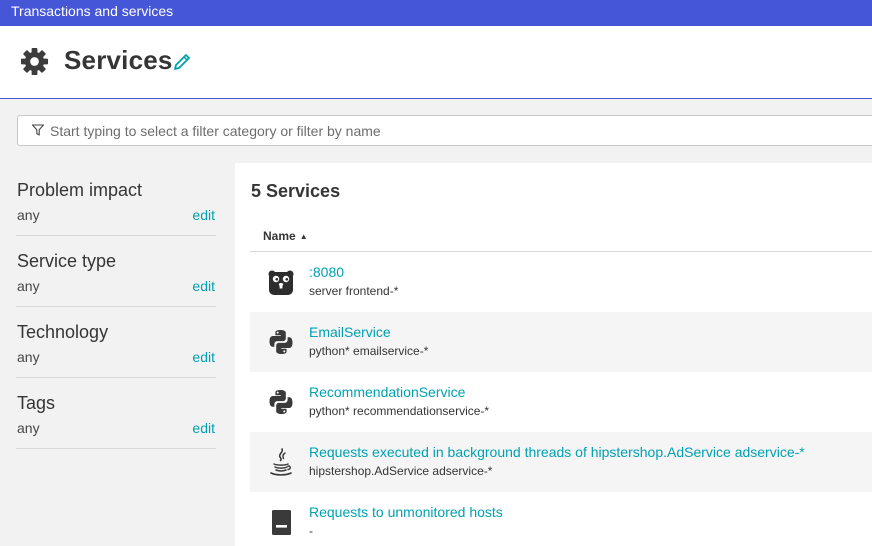 The width and height of the screenshot is (872, 546). Describe the element at coordinates (311, 531) in the screenshot. I see `service-detail: -` at that location.